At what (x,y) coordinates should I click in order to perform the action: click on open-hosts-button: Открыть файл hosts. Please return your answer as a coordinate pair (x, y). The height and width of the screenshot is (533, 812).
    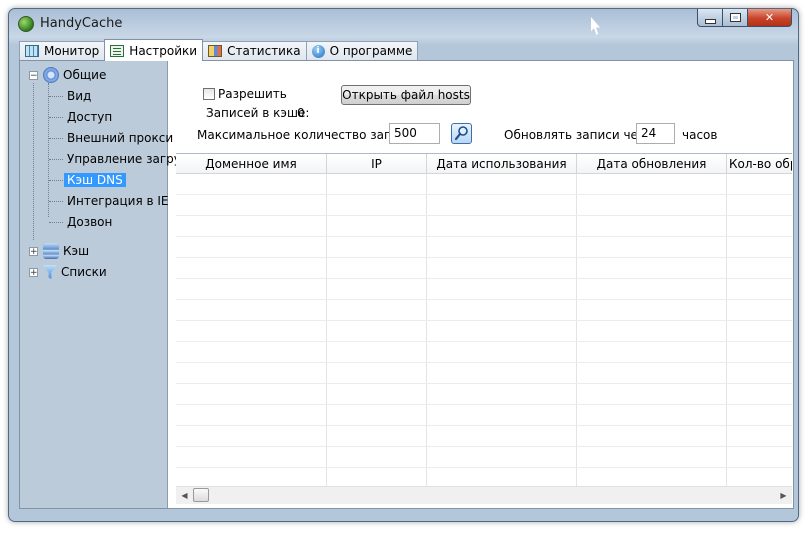
    Looking at the image, I should click on (406, 95).